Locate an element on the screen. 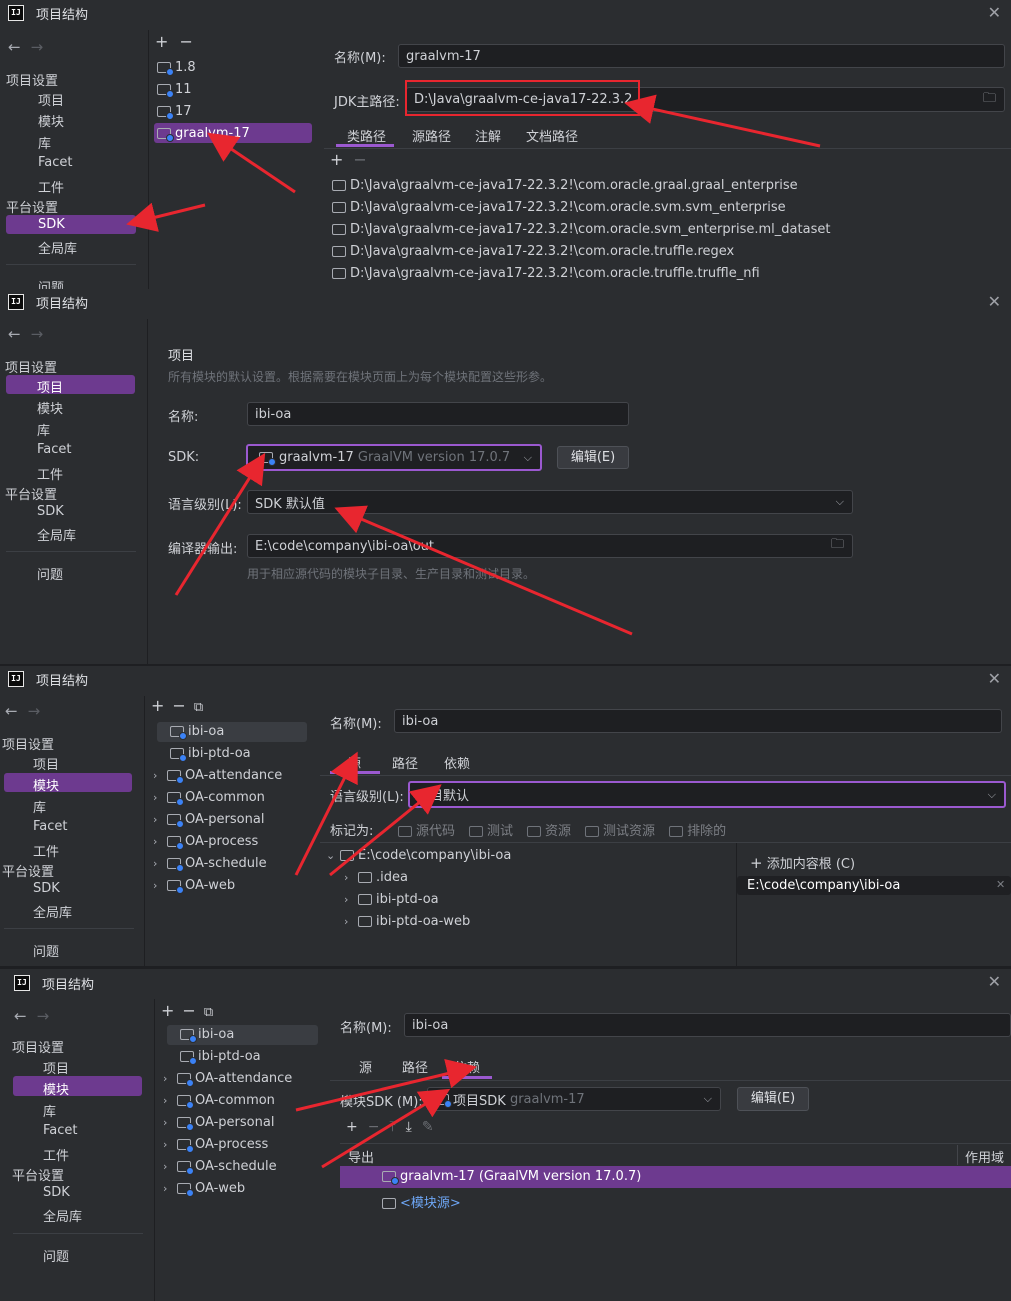 The width and height of the screenshot is (1011, 1301). edit-button: 编辑(E) is located at coordinates (593, 457).